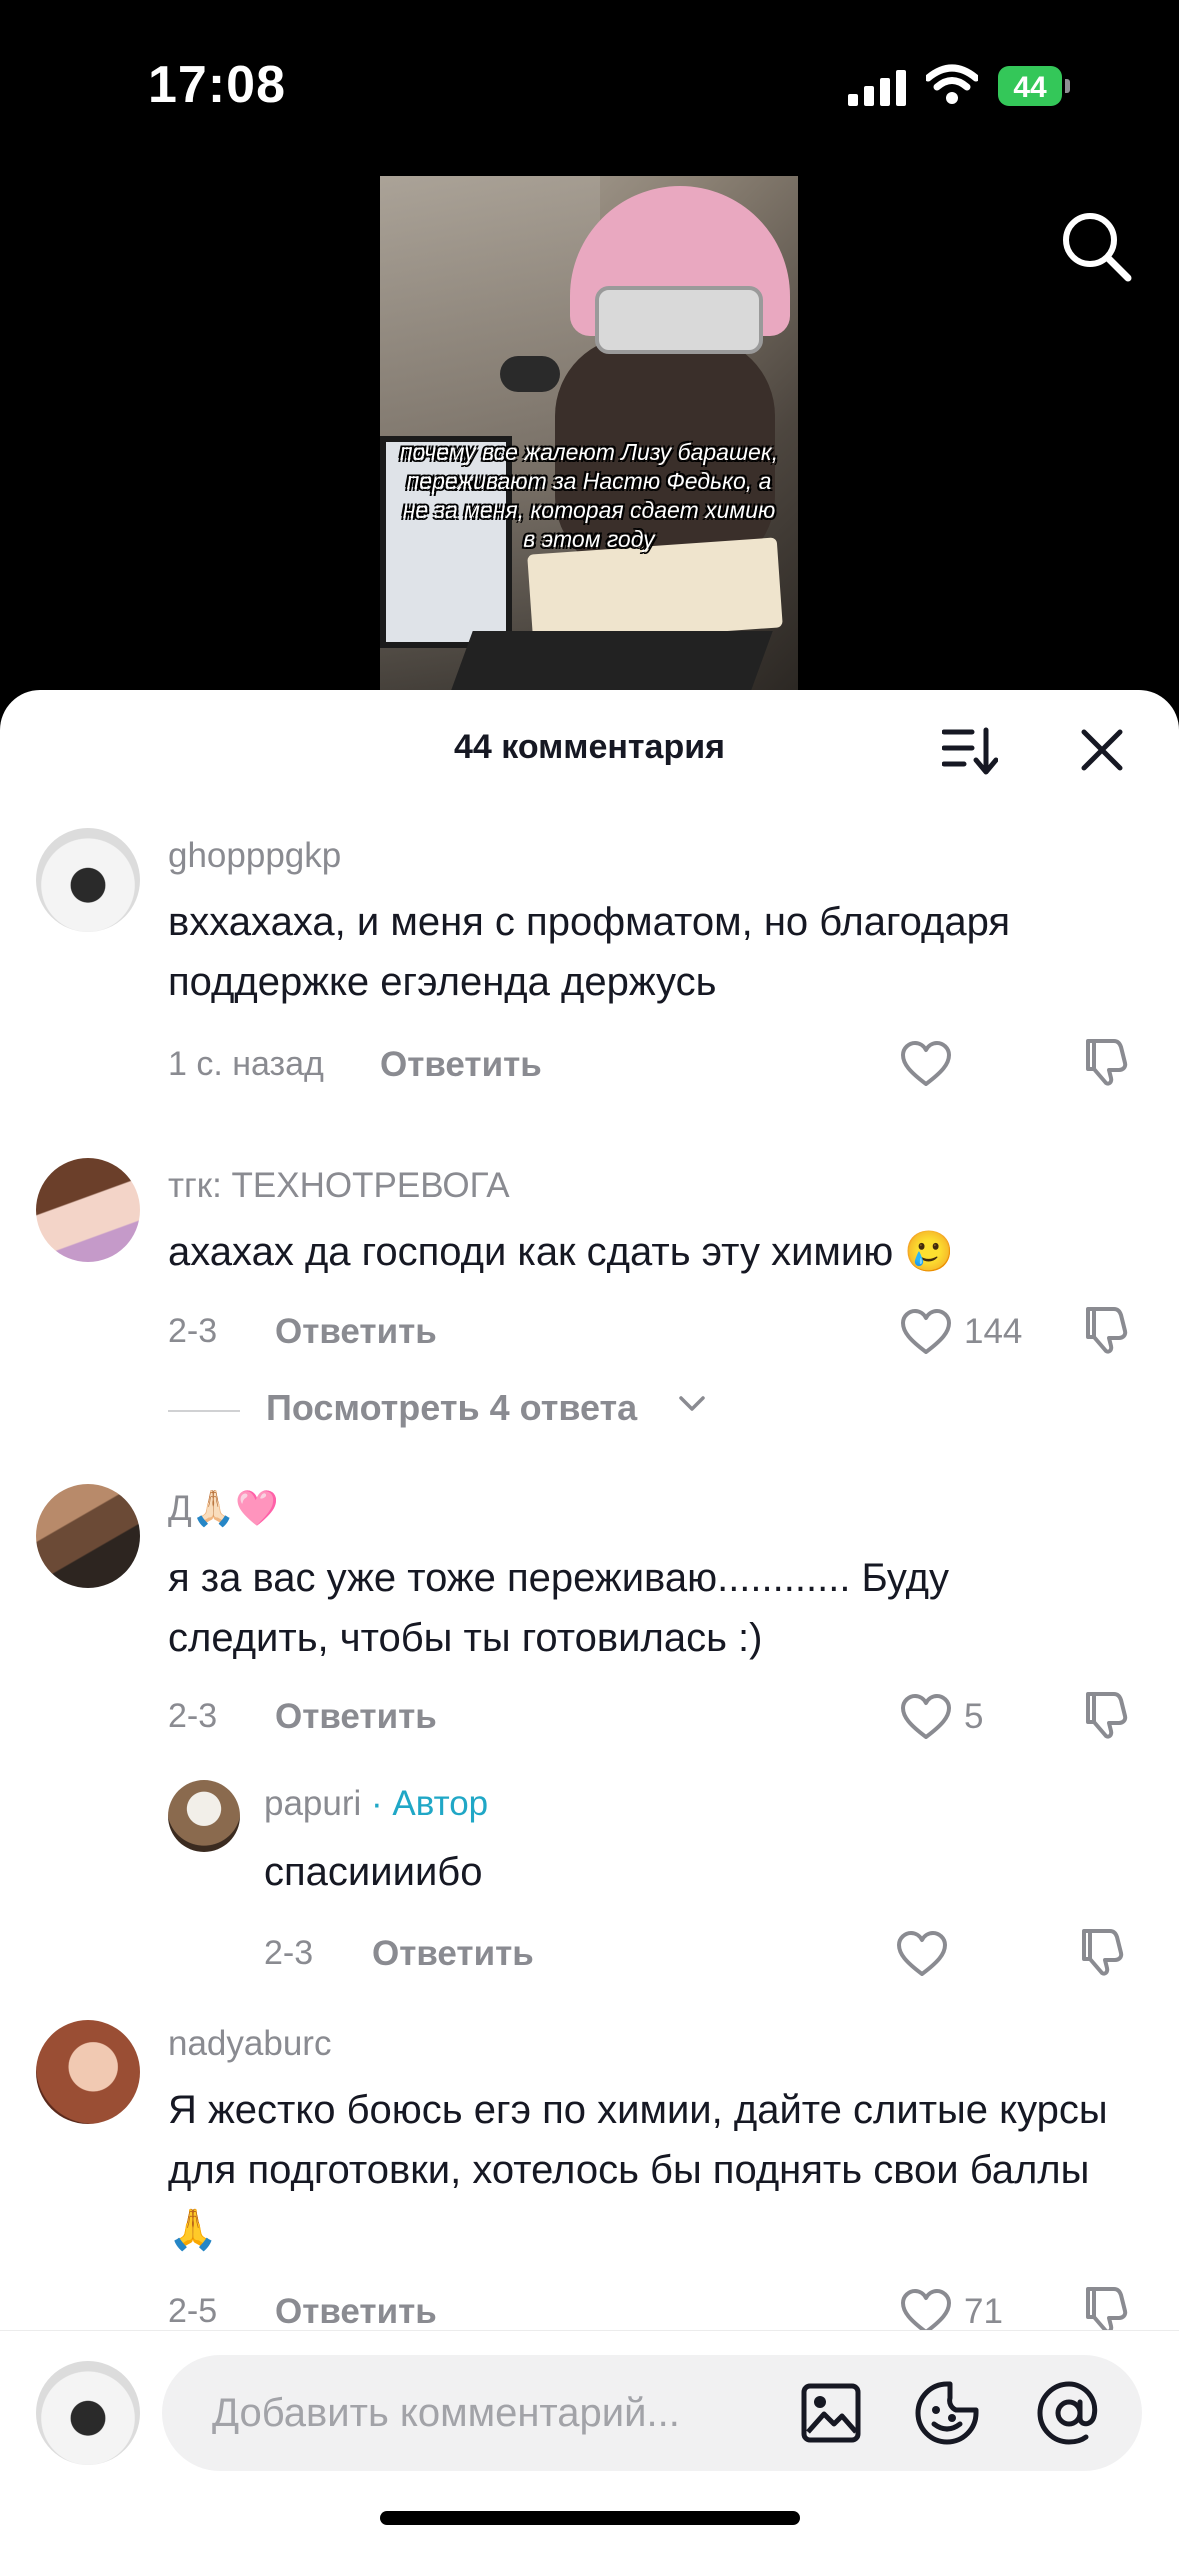 Image resolution: width=1179 pixels, height=2557 pixels. What do you see at coordinates (339, 1186) in the screenshot?
I see `comment-username: тгк: ТЕХНОТРЕВОГА` at bounding box center [339, 1186].